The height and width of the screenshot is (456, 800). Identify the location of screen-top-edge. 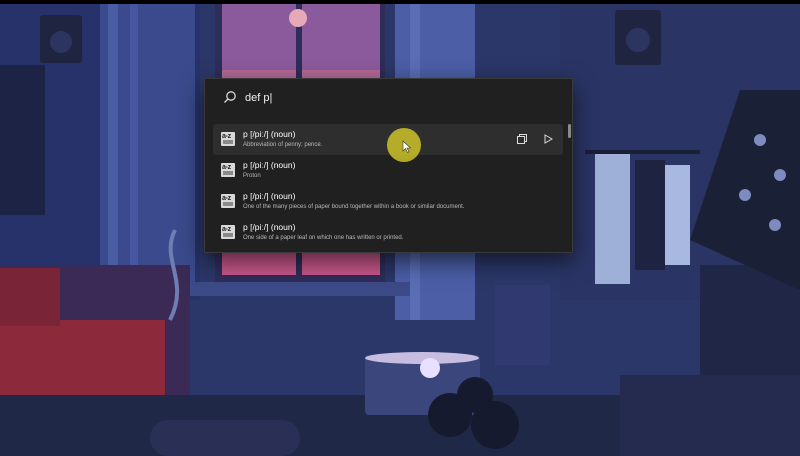
(400, 2).